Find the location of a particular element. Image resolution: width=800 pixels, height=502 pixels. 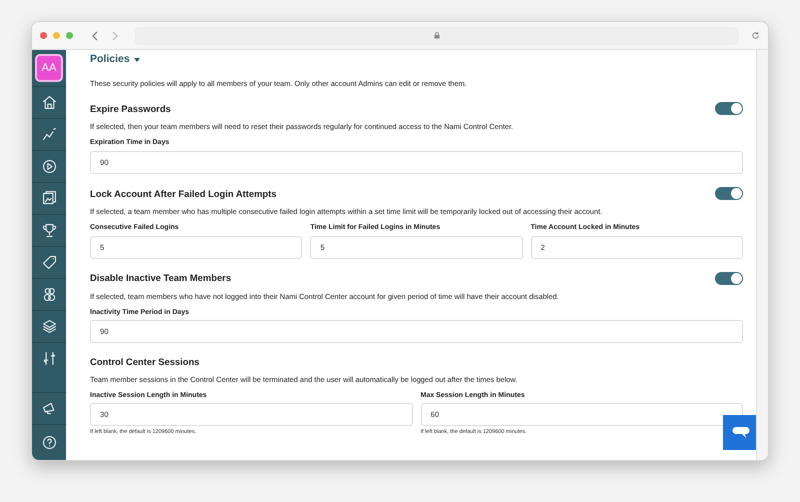

play-circle-icon is located at coordinates (49, 166).